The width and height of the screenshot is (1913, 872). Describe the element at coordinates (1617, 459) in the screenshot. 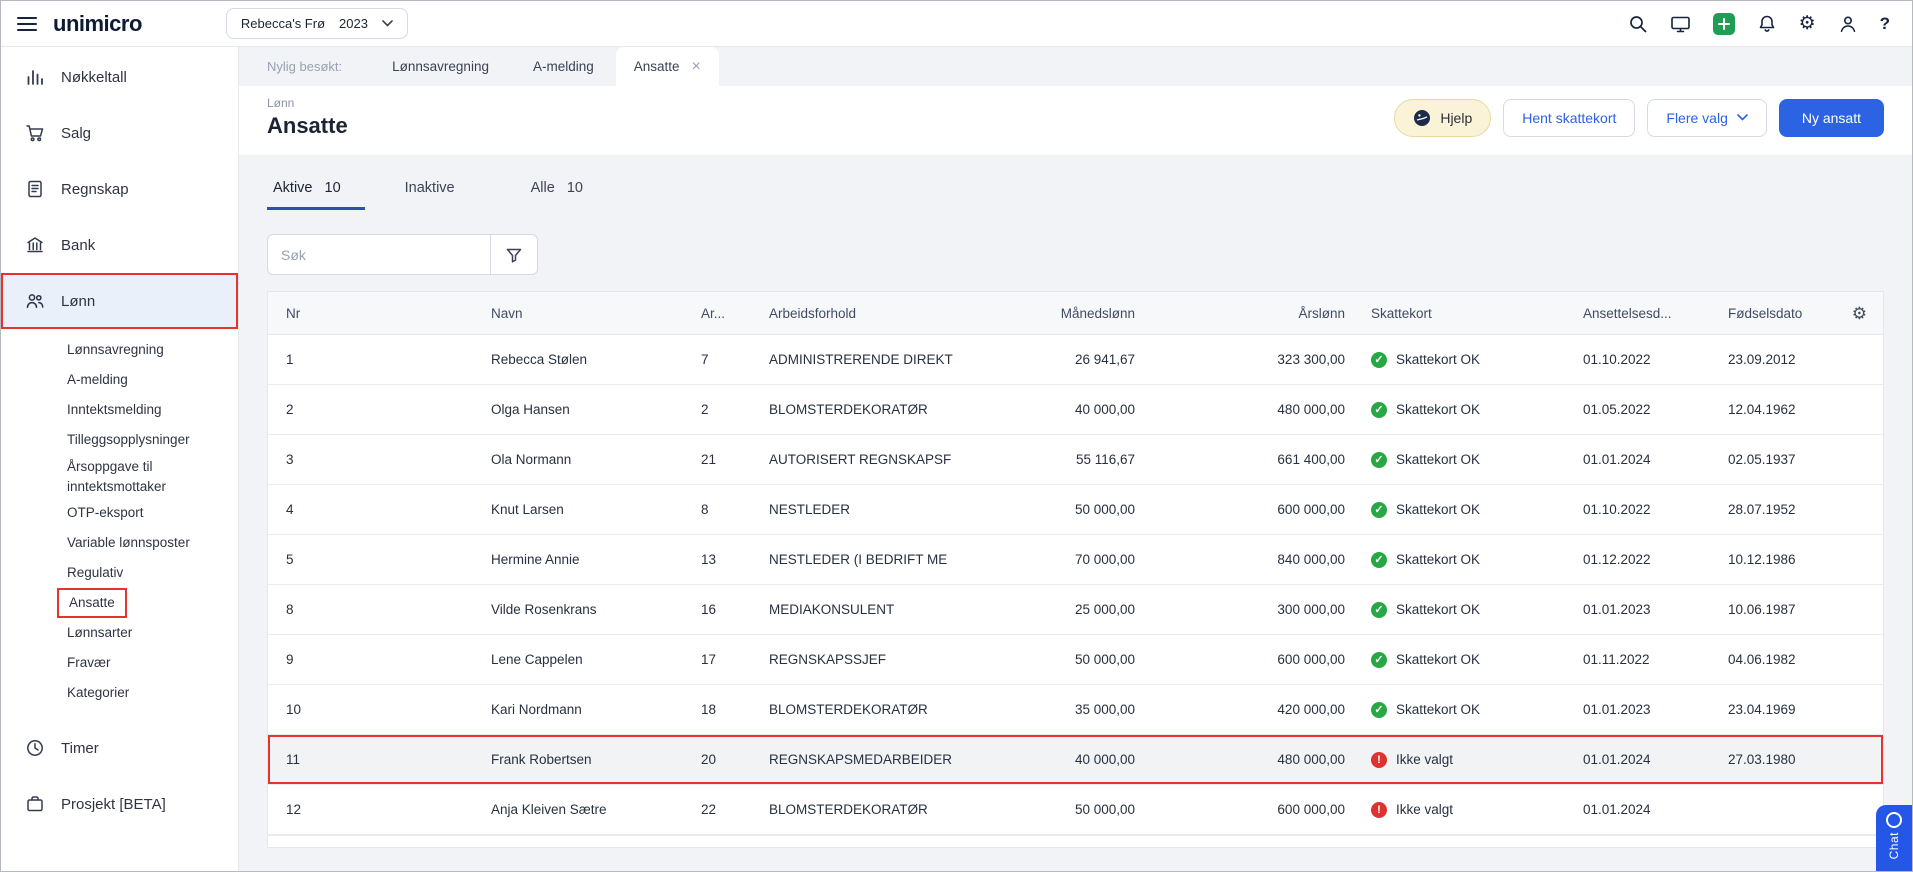

I see `cell-ansettelsesdato: 01.01.2024` at that location.